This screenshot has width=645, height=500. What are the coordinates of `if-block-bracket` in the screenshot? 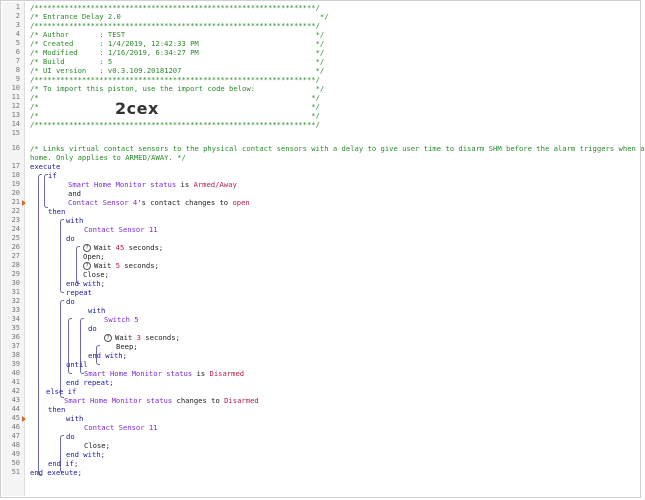 It's located at (40, 325).